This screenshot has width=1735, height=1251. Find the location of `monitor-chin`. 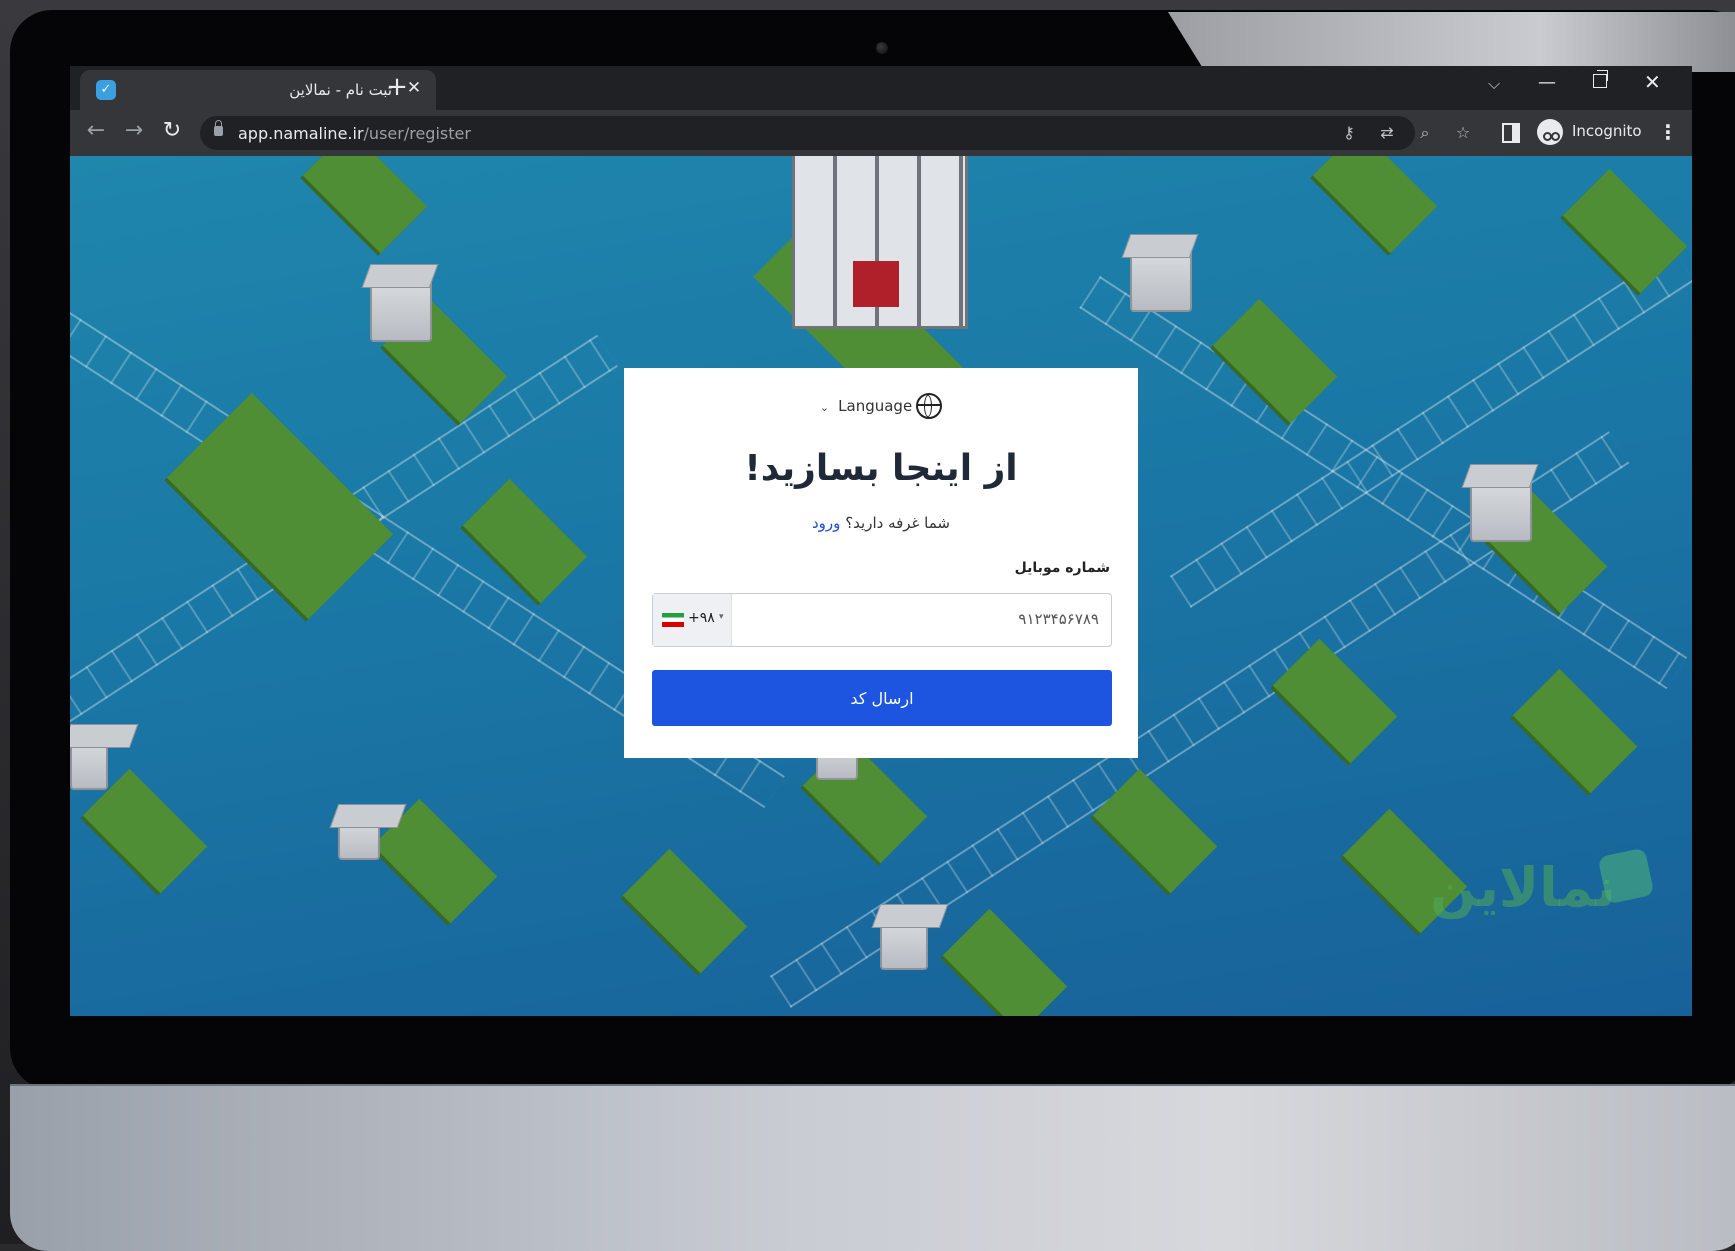

monitor-chin is located at coordinates (872, 1167).